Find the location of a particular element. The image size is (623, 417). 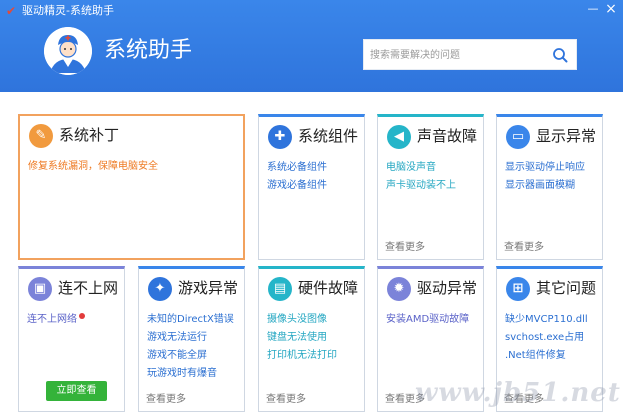

network-icon: ▣ is located at coordinates (40, 289).